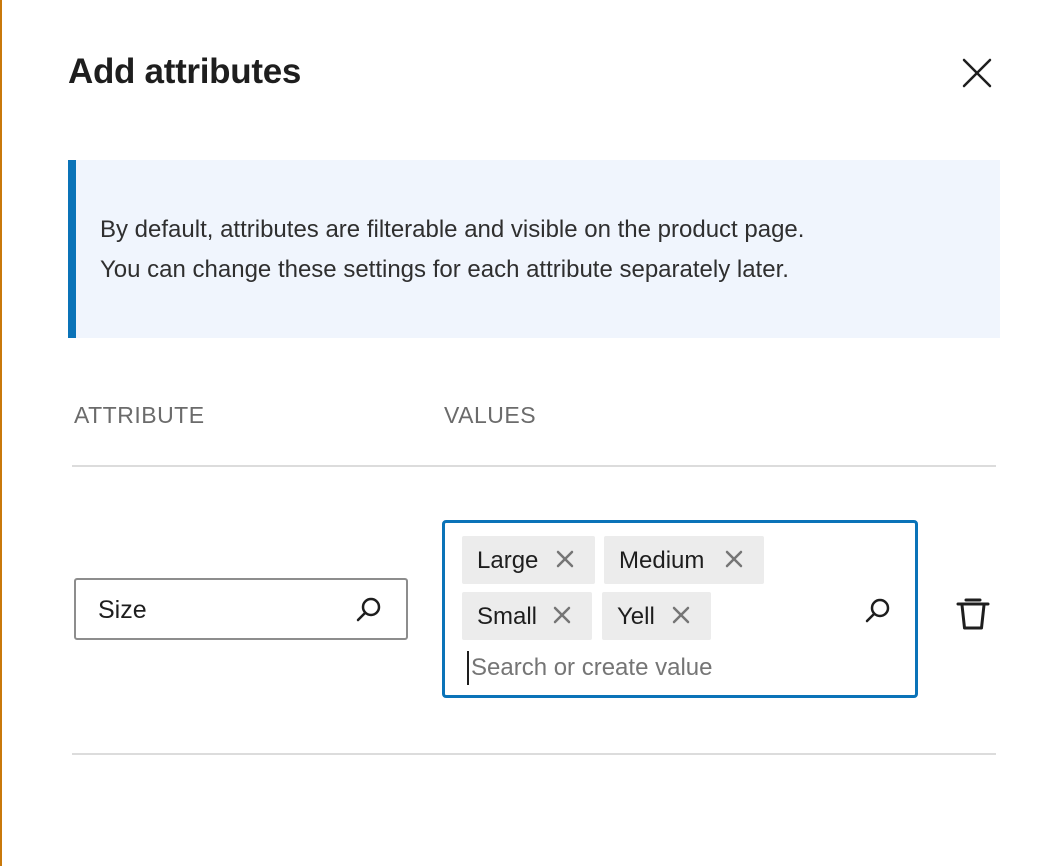  Describe the element at coordinates (185, 71) in the screenshot. I see `modal-title: Add attributes` at that location.